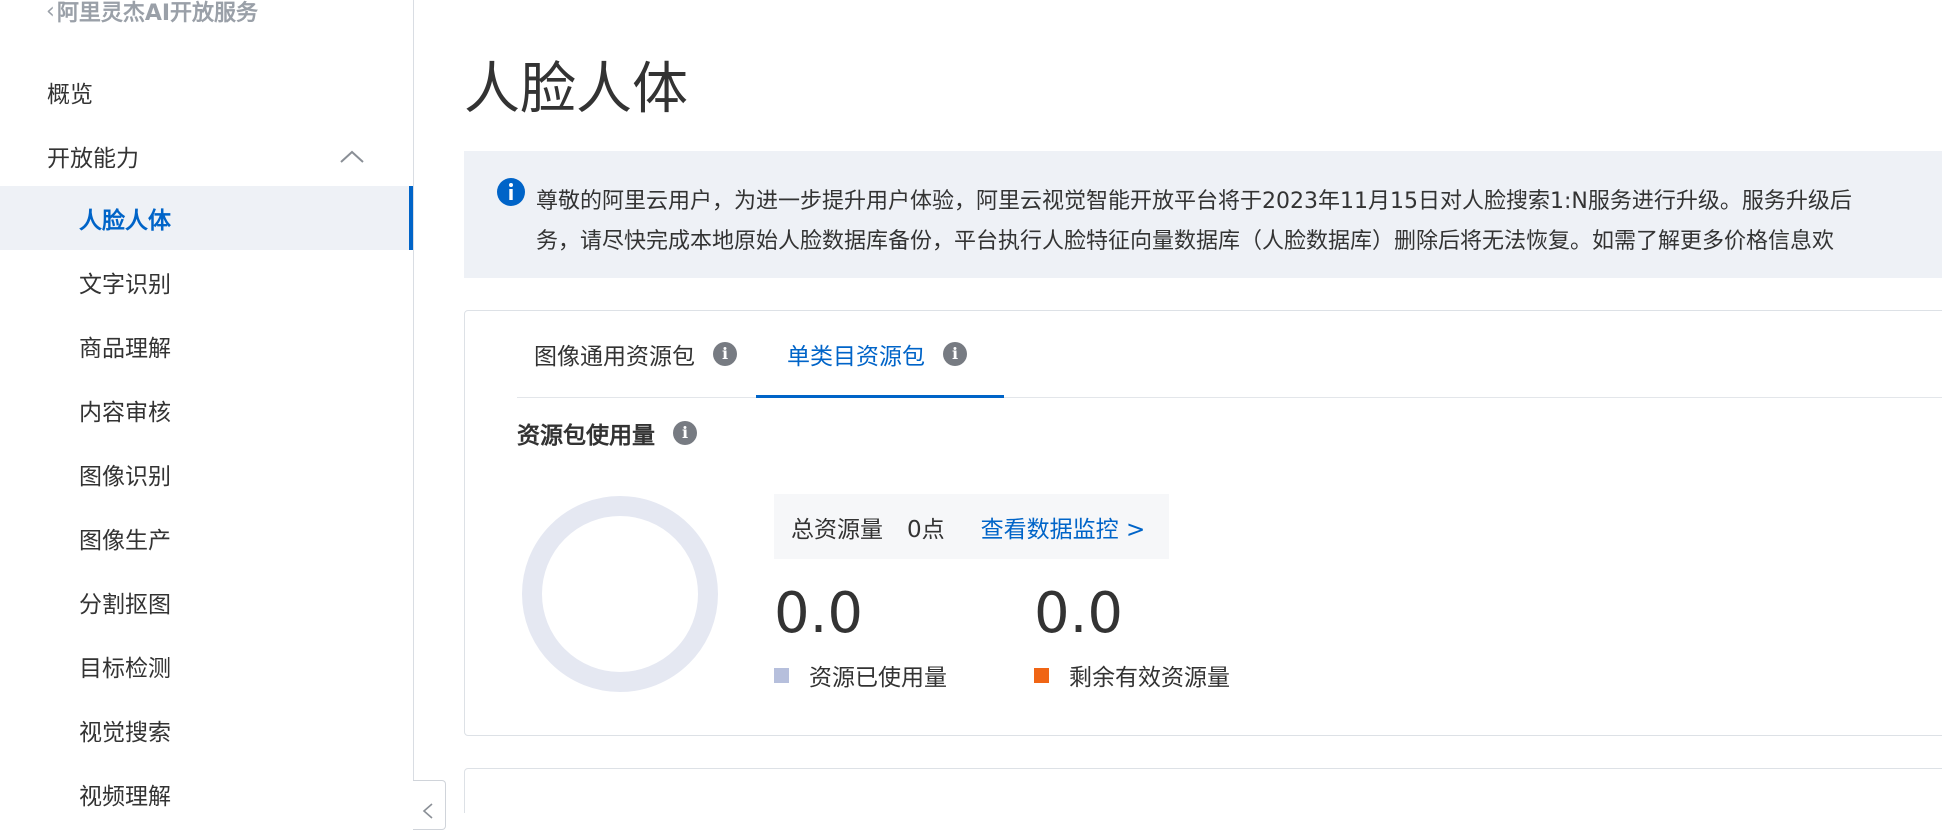 The height and width of the screenshot is (830, 1942). Describe the element at coordinates (206, 730) in the screenshot. I see `sidebar-item-visual-search: 视觉搜索` at that location.